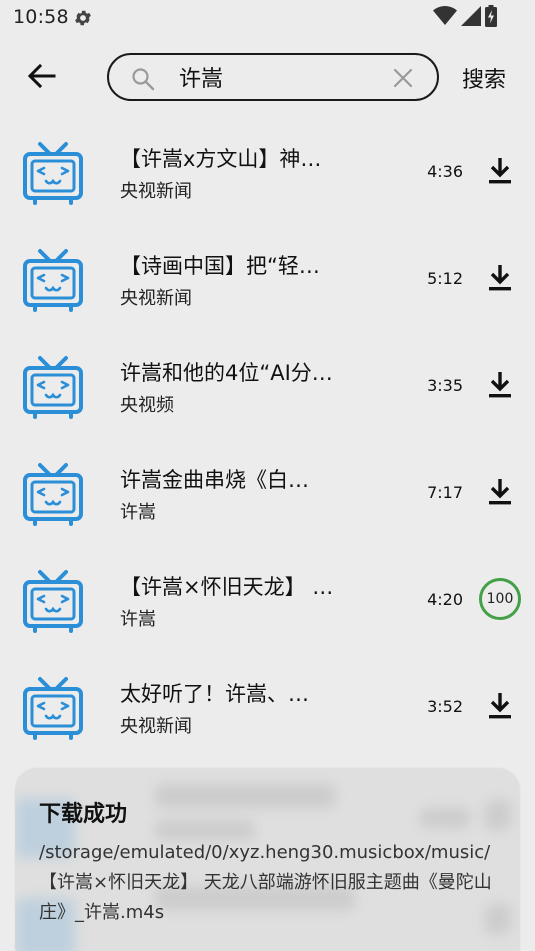  I want to click on item-duration: 3:52, so click(445, 706).